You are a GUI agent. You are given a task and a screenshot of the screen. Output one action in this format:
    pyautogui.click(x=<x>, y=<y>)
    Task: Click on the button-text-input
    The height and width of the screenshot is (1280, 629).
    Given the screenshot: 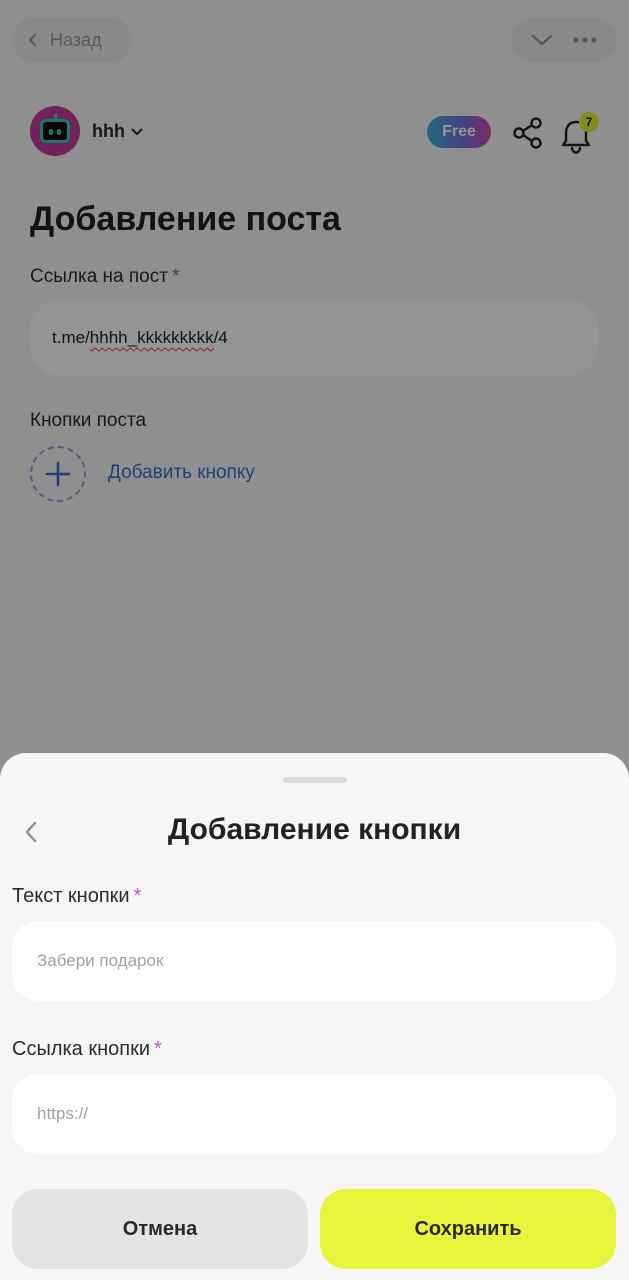 What is the action you would take?
    pyautogui.click(x=314, y=961)
    